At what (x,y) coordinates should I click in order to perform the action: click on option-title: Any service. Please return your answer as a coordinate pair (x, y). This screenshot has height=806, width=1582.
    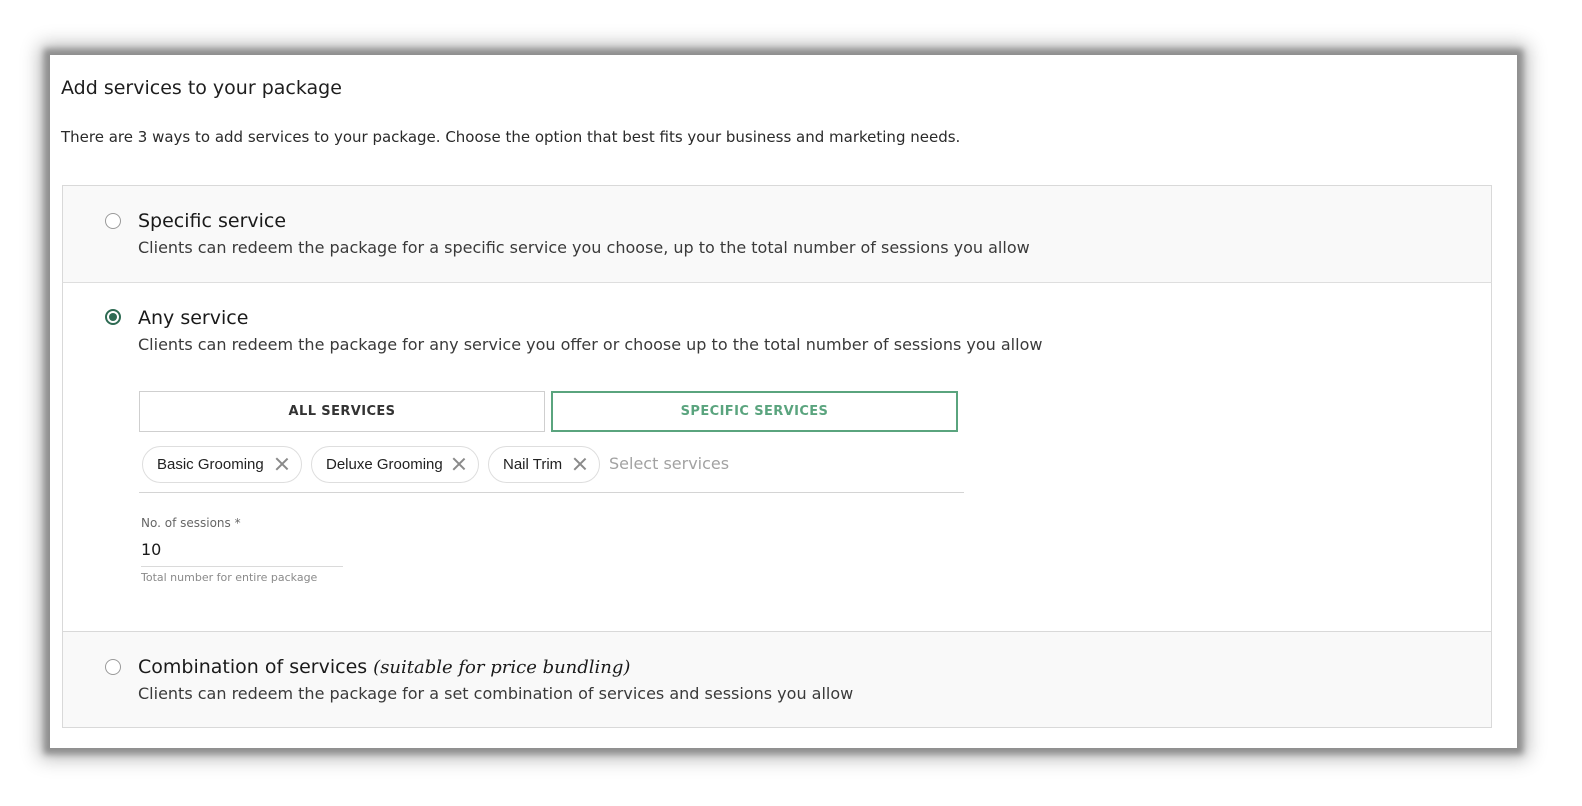
    Looking at the image, I should click on (193, 318).